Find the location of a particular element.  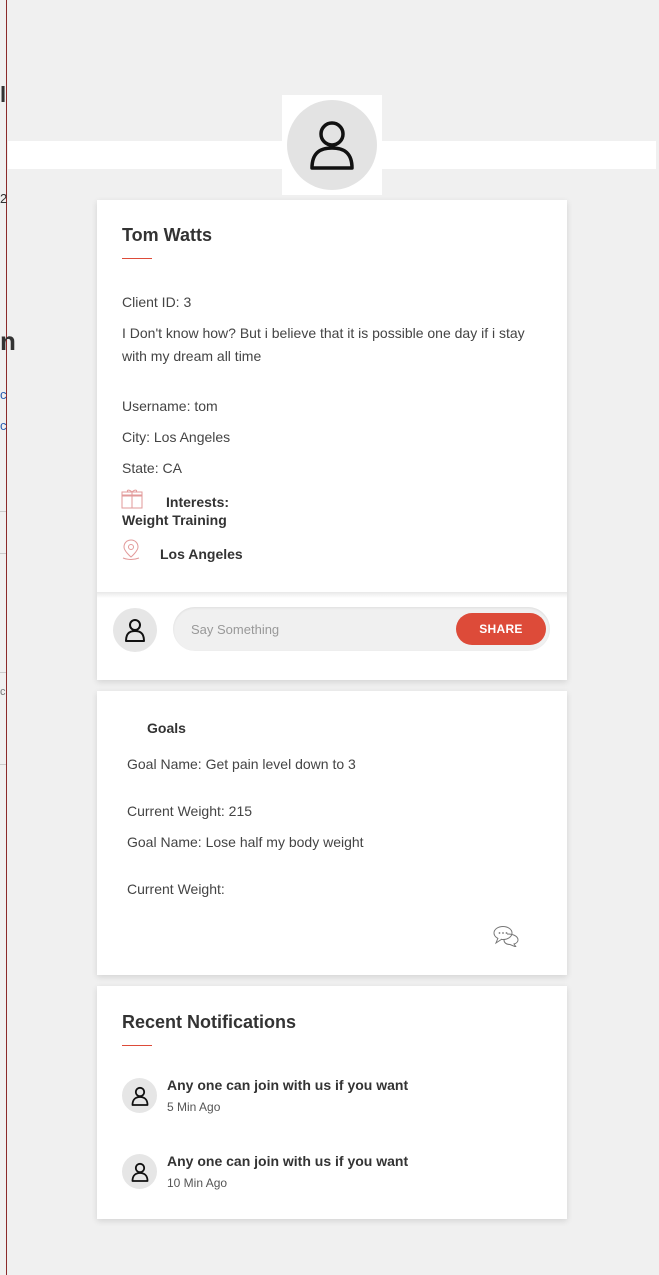

notification-time: 5 Min Ago is located at coordinates (194, 1107).